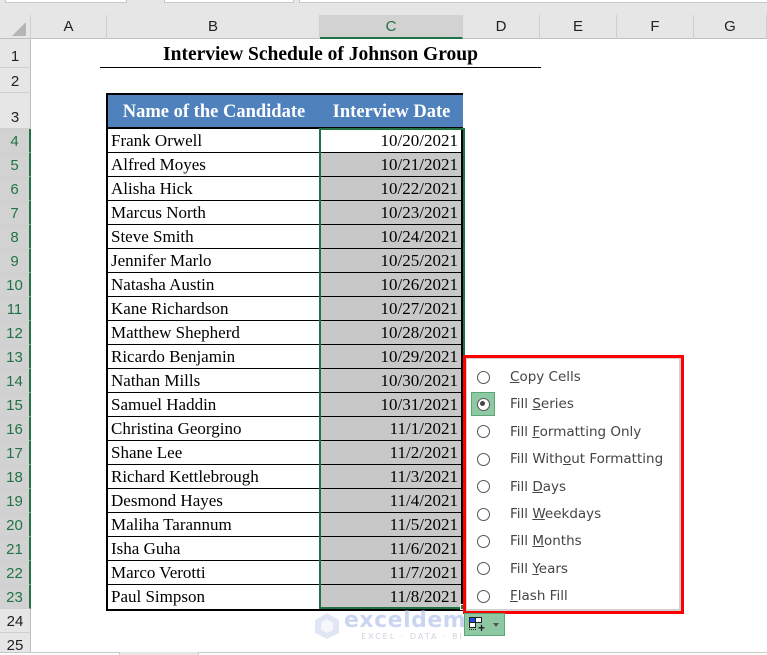 Image resolution: width=767 pixels, height=655 pixels. I want to click on column-header-f: F, so click(655, 27).